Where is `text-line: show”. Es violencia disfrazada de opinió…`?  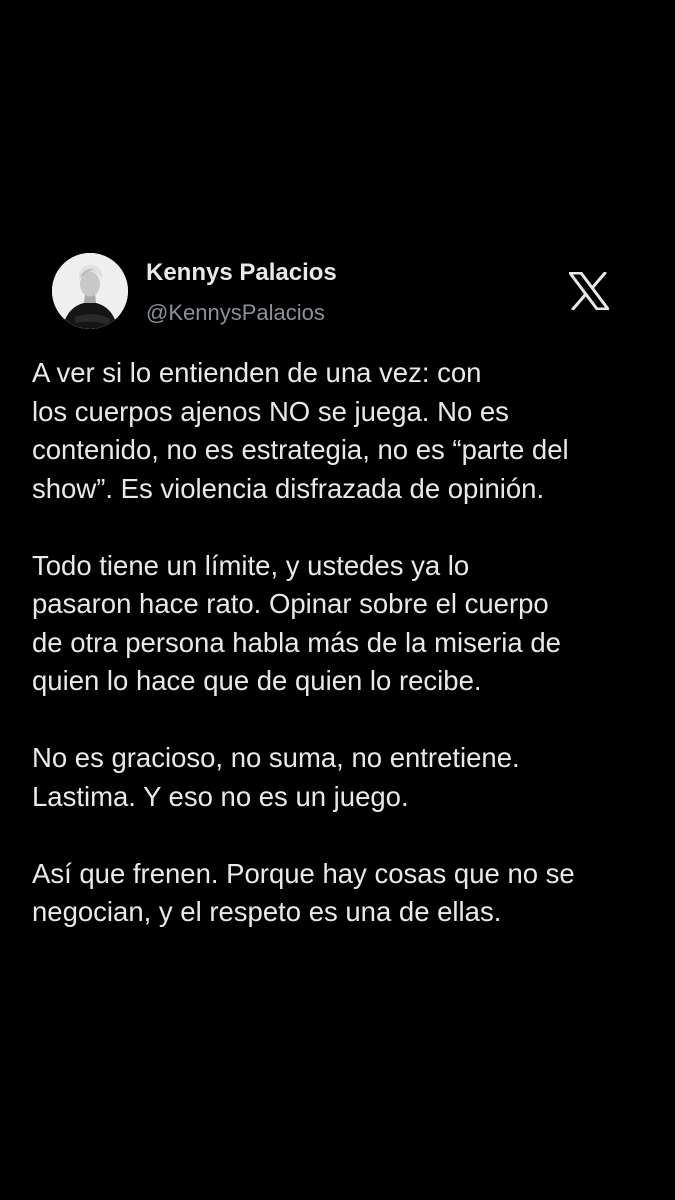 text-line: show”. Es violencia disfrazada de opinió… is located at coordinates (288, 488).